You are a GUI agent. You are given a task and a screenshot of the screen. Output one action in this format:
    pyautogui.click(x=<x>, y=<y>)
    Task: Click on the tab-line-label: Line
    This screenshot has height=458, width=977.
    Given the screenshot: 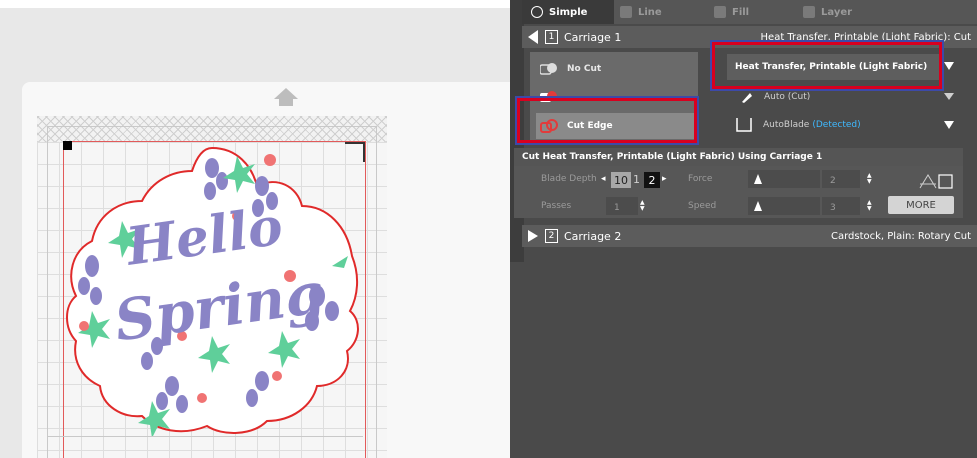 What is the action you would take?
    pyautogui.click(x=650, y=12)
    